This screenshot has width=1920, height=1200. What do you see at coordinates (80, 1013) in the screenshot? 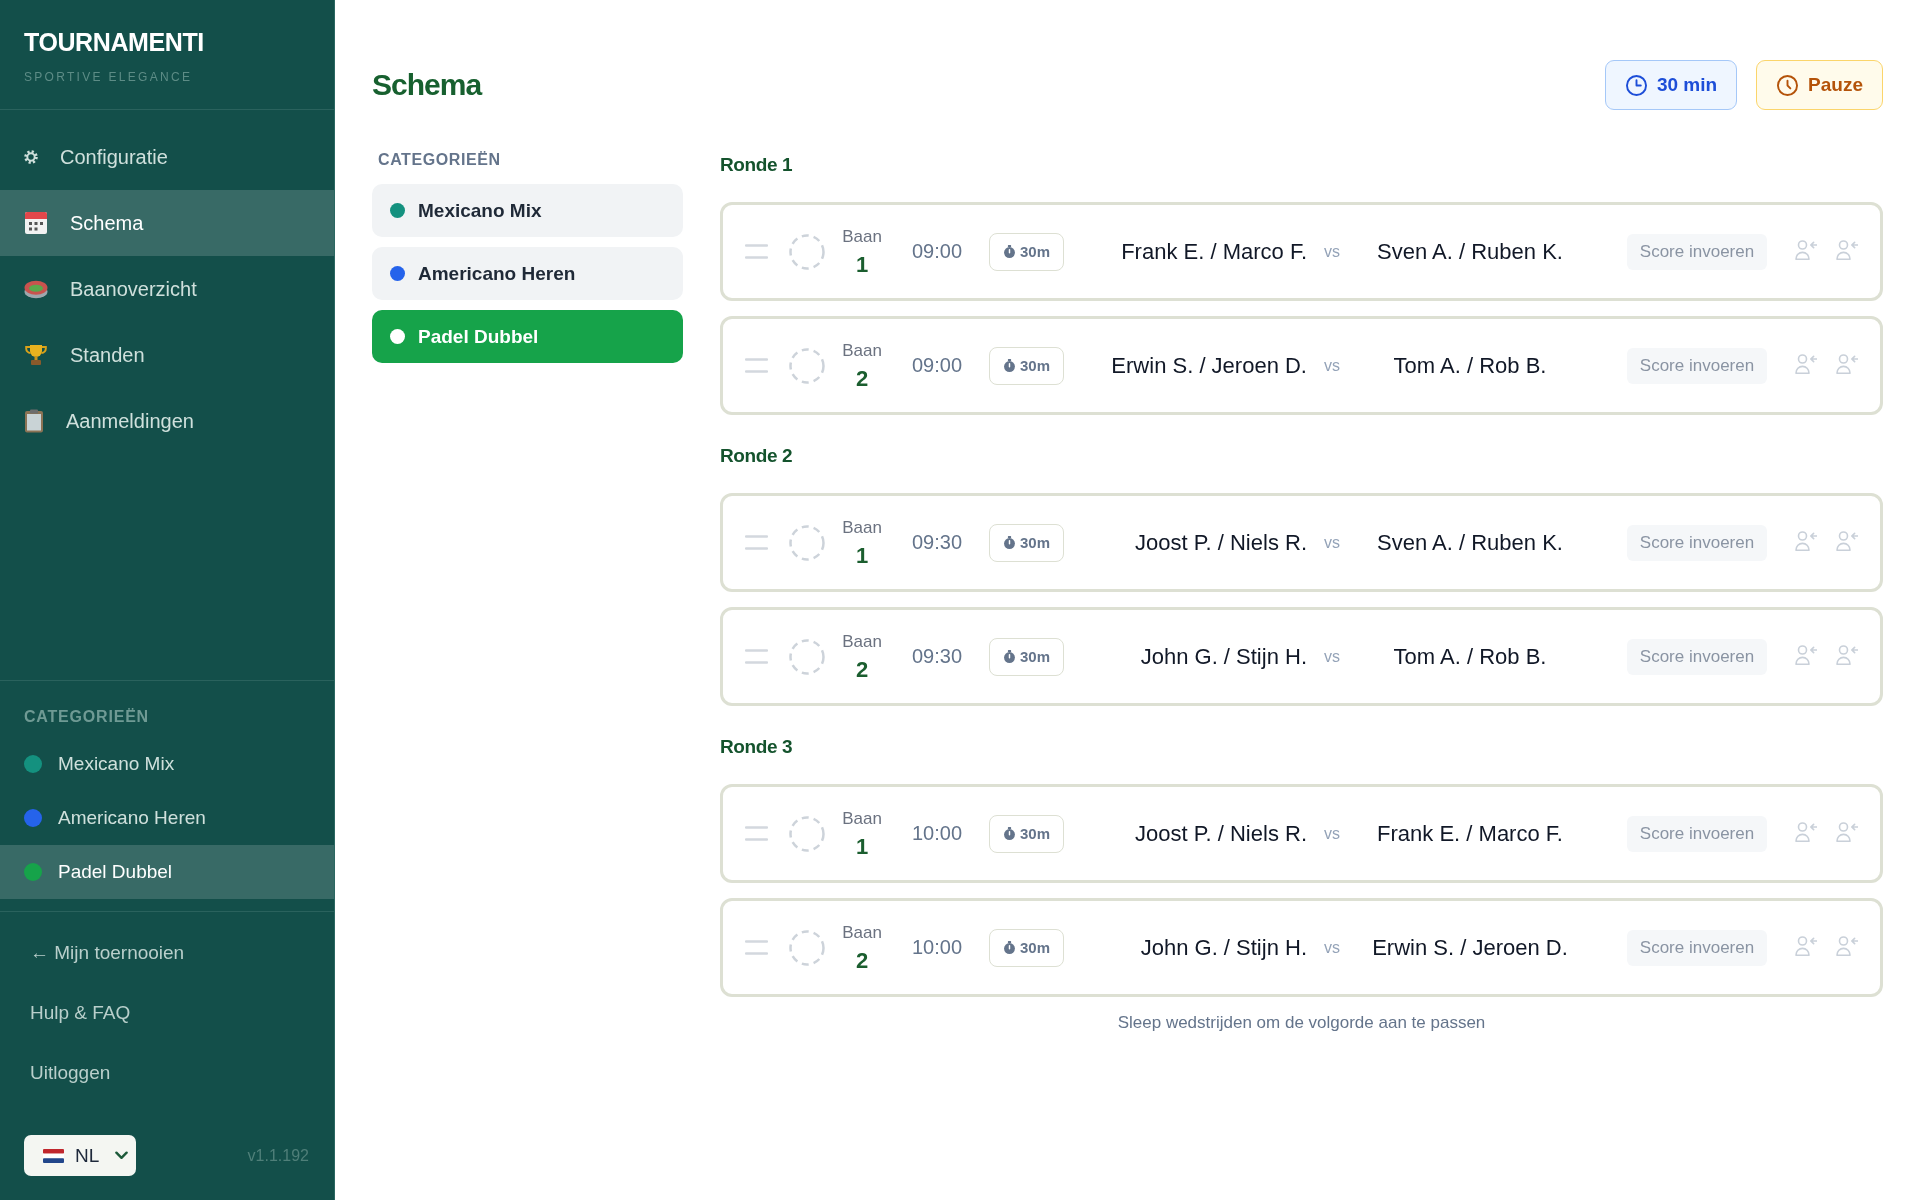
I see `sidebar-link: Hulp & FAQ` at bounding box center [80, 1013].